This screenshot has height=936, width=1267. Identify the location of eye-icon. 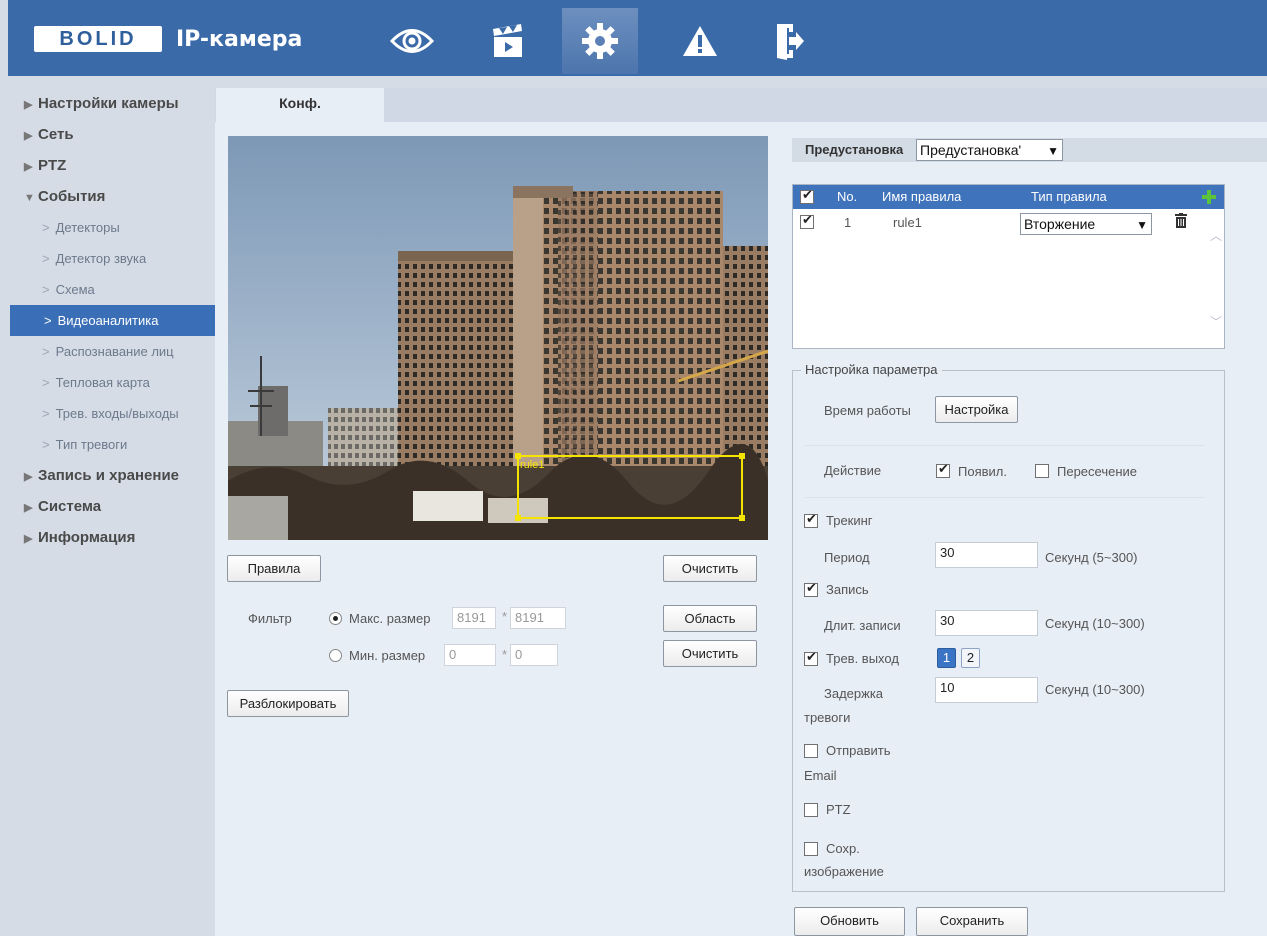
(412, 41).